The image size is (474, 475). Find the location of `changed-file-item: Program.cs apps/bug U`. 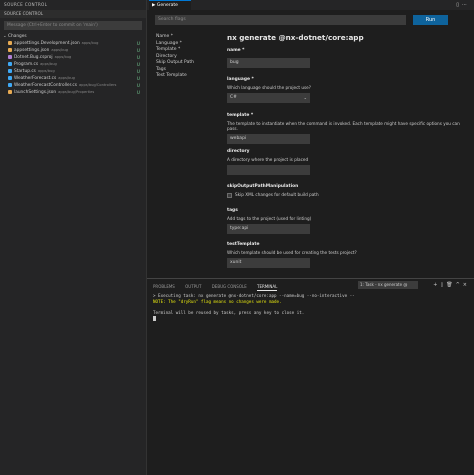

changed-file-item: Program.cs apps/bug U is located at coordinates (73, 64).